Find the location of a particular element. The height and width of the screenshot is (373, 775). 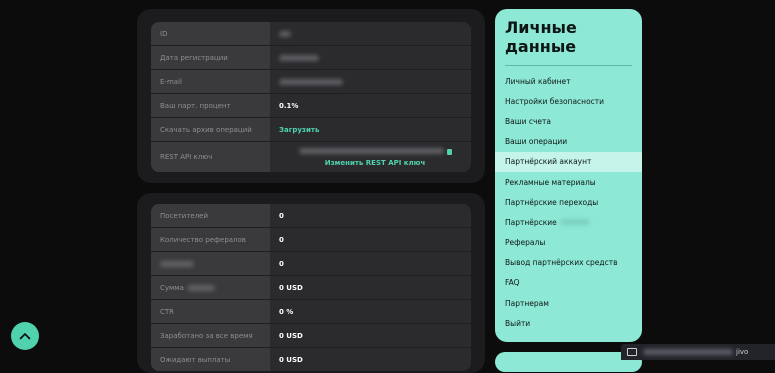

row-label: Скачать архив операций is located at coordinates (210, 129).